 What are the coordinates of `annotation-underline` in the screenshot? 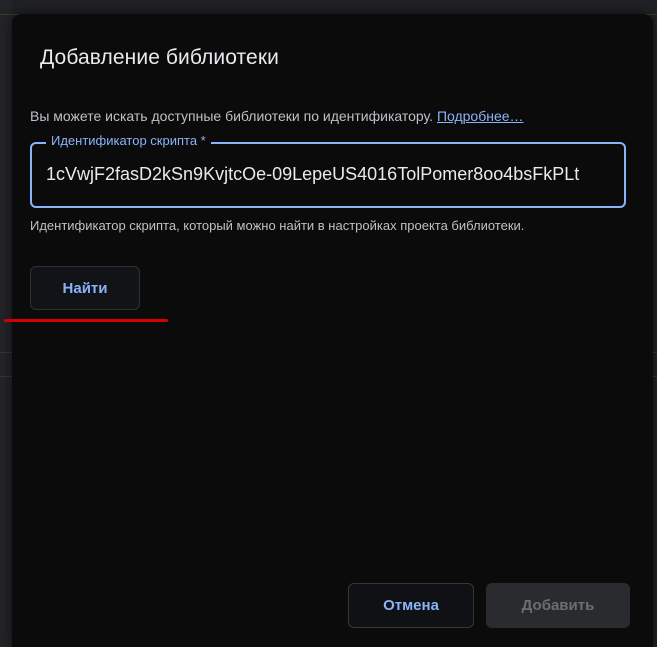 It's located at (86, 320).